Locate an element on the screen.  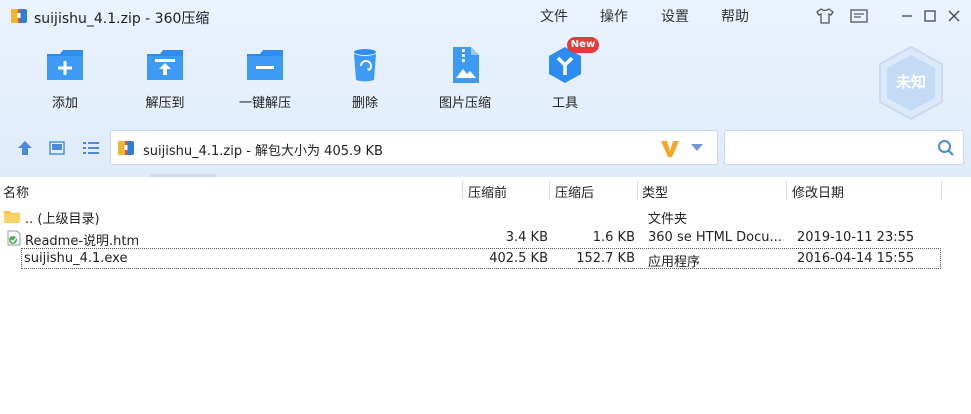
window-title: suijishu_4.1.zip - 360压缩 is located at coordinates (122, 19).